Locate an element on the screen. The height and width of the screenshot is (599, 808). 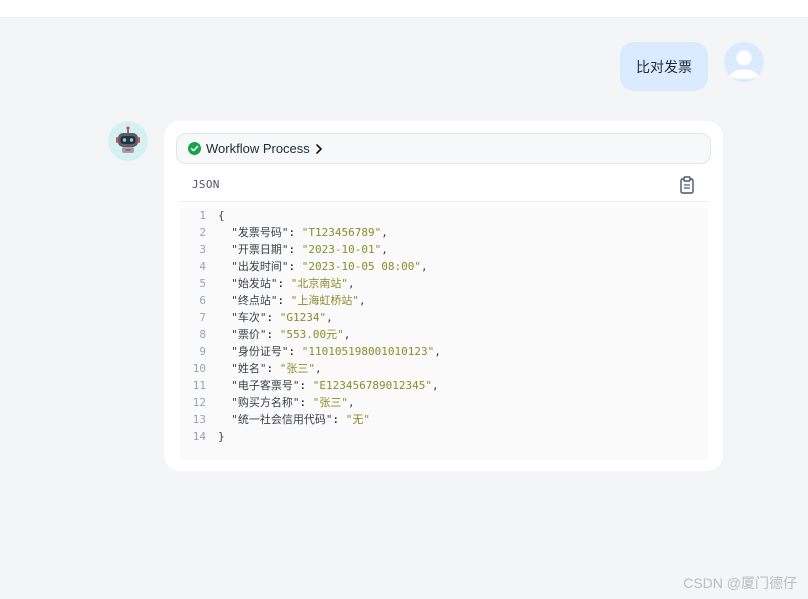
watermark: CSDN @厦门德仔 is located at coordinates (740, 583).